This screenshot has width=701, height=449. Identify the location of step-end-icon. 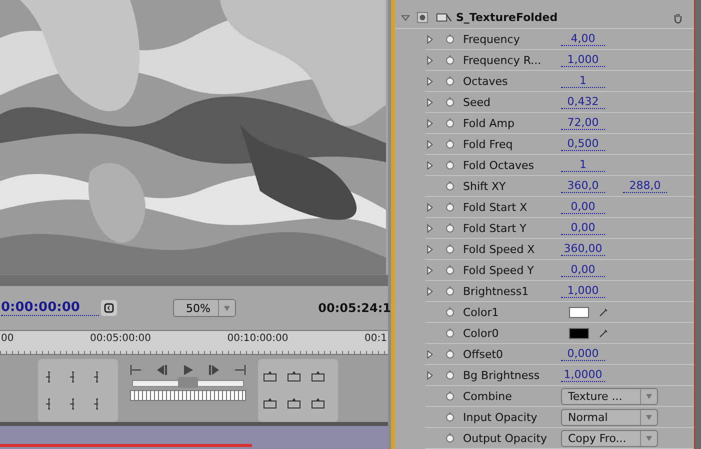
(240, 370).